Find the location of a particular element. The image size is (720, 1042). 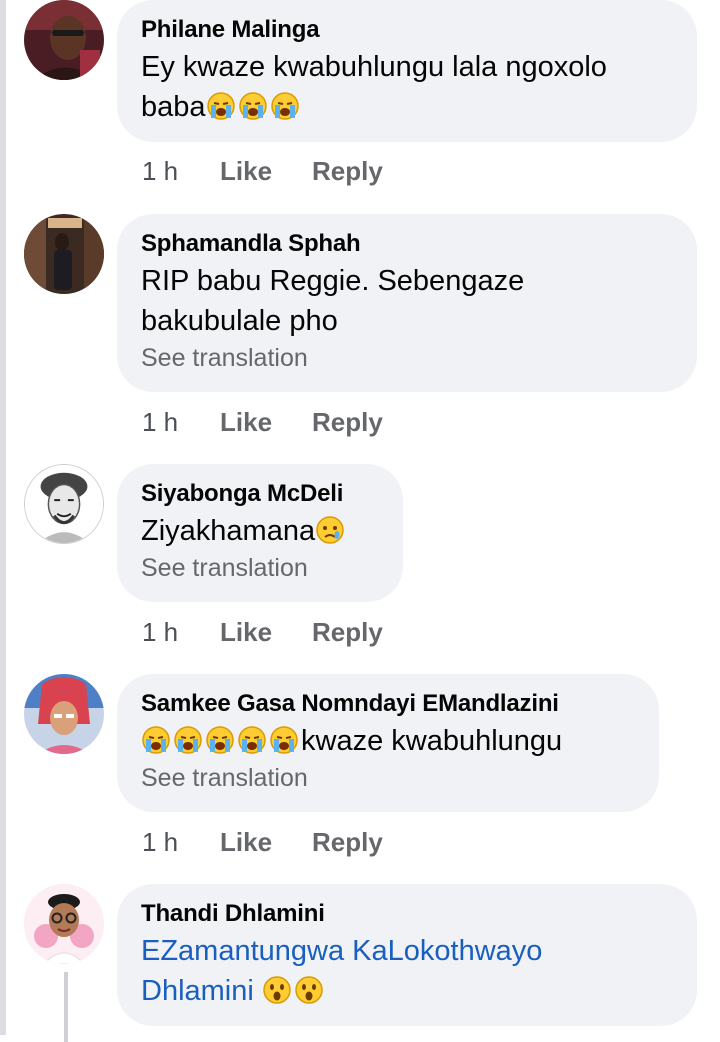

comment-text: kwaze kwabuhlungu is located at coordinates (387, 741).